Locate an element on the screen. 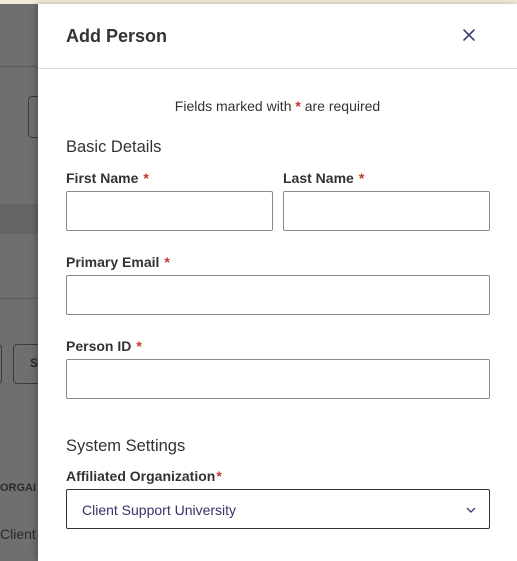 The image size is (517, 561). section-title-basic-details: Basic Details is located at coordinates (114, 147).